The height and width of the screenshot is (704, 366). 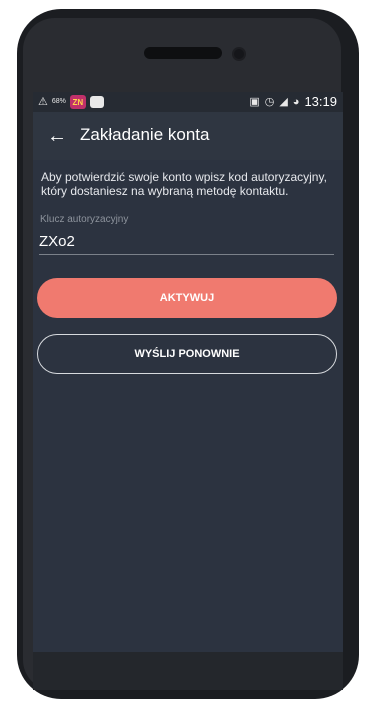 I want to click on bottom-bezel, so click(x=188, y=671).